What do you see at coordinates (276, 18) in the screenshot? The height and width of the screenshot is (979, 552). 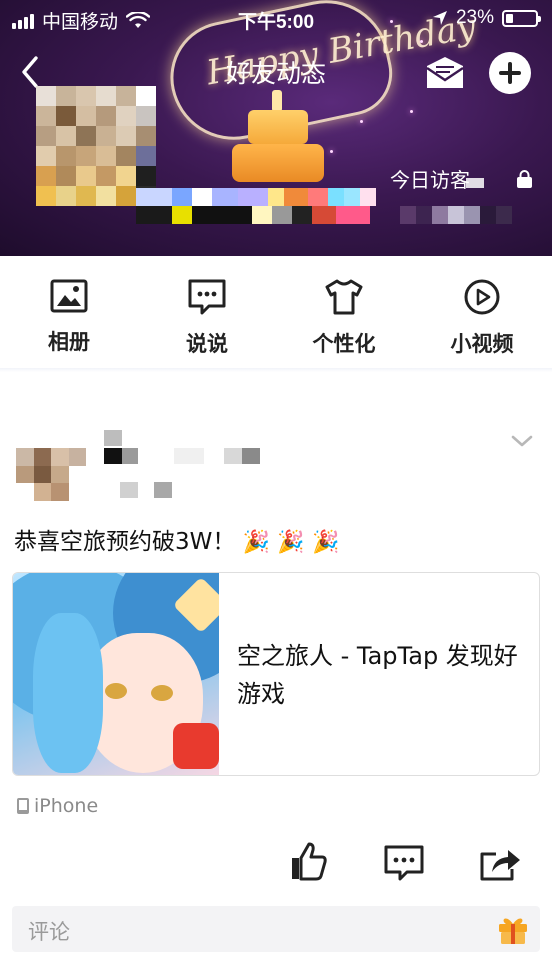 I see `status-bar: 中国移动 下午5:00 23%` at bounding box center [276, 18].